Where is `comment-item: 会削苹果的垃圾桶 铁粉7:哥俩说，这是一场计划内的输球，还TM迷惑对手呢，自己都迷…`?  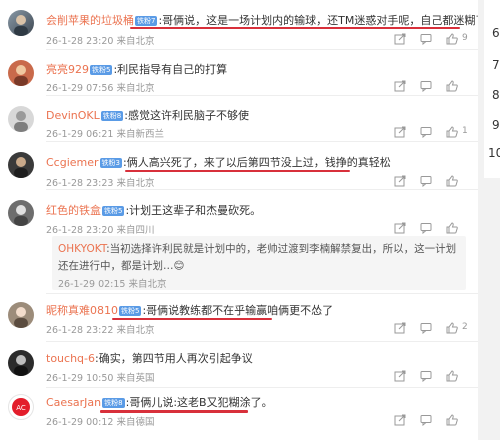
comment-item: 会削苹果的垃圾桶 铁粉7:哥俩说，这是一场计划内的输球，还TM迷惑对手呢，自己都迷… is located at coordinates (239, 25).